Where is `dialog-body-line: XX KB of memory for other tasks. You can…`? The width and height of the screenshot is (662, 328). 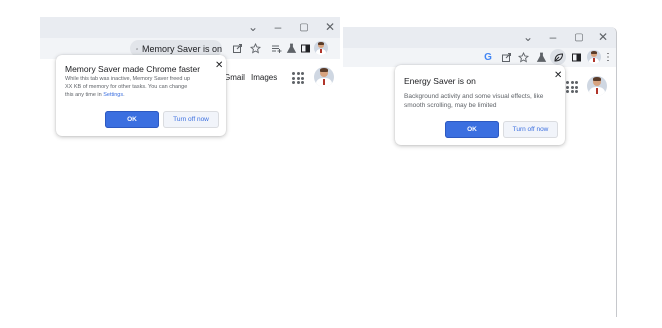 dialog-body-line: XX KB of memory for other tasks. You can… is located at coordinates (126, 86).